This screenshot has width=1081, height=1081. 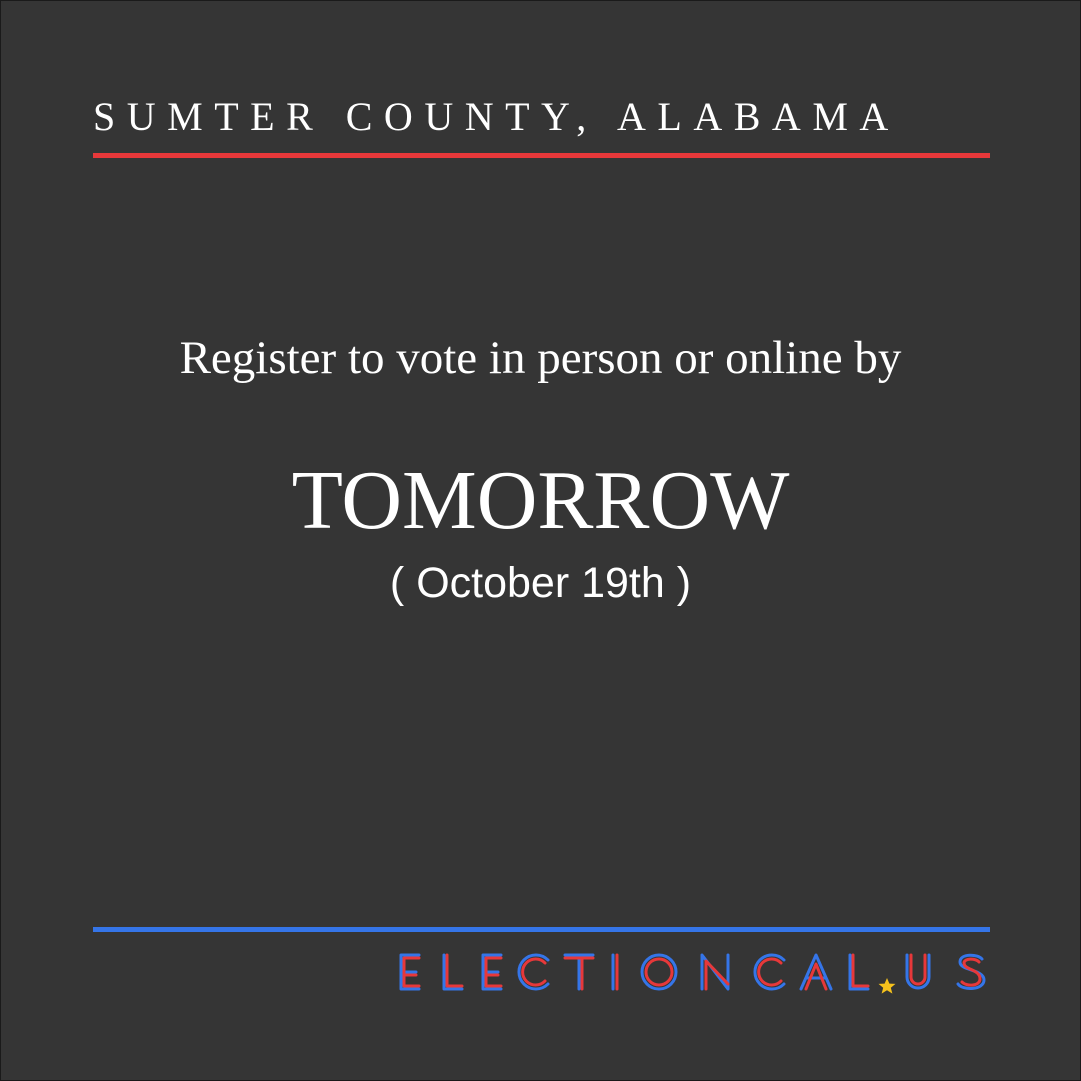 What do you see at coordinates (540, 358) in the screenshot?
I see `register-text: Register to vote in person or online by` at bounding box center [540, 358].